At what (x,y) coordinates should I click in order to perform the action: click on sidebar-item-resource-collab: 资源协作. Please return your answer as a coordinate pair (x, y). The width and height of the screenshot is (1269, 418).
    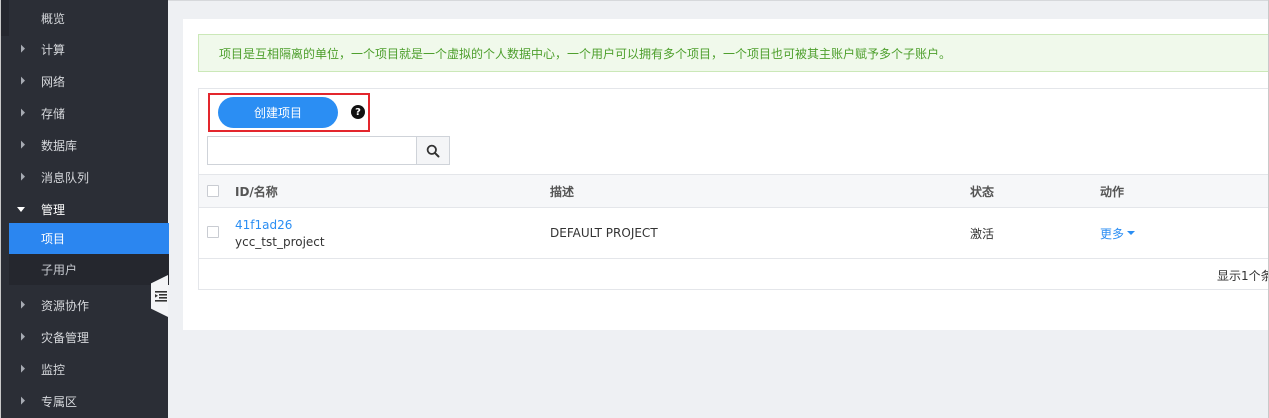
    Looking at the image, I should click on (85, 305).